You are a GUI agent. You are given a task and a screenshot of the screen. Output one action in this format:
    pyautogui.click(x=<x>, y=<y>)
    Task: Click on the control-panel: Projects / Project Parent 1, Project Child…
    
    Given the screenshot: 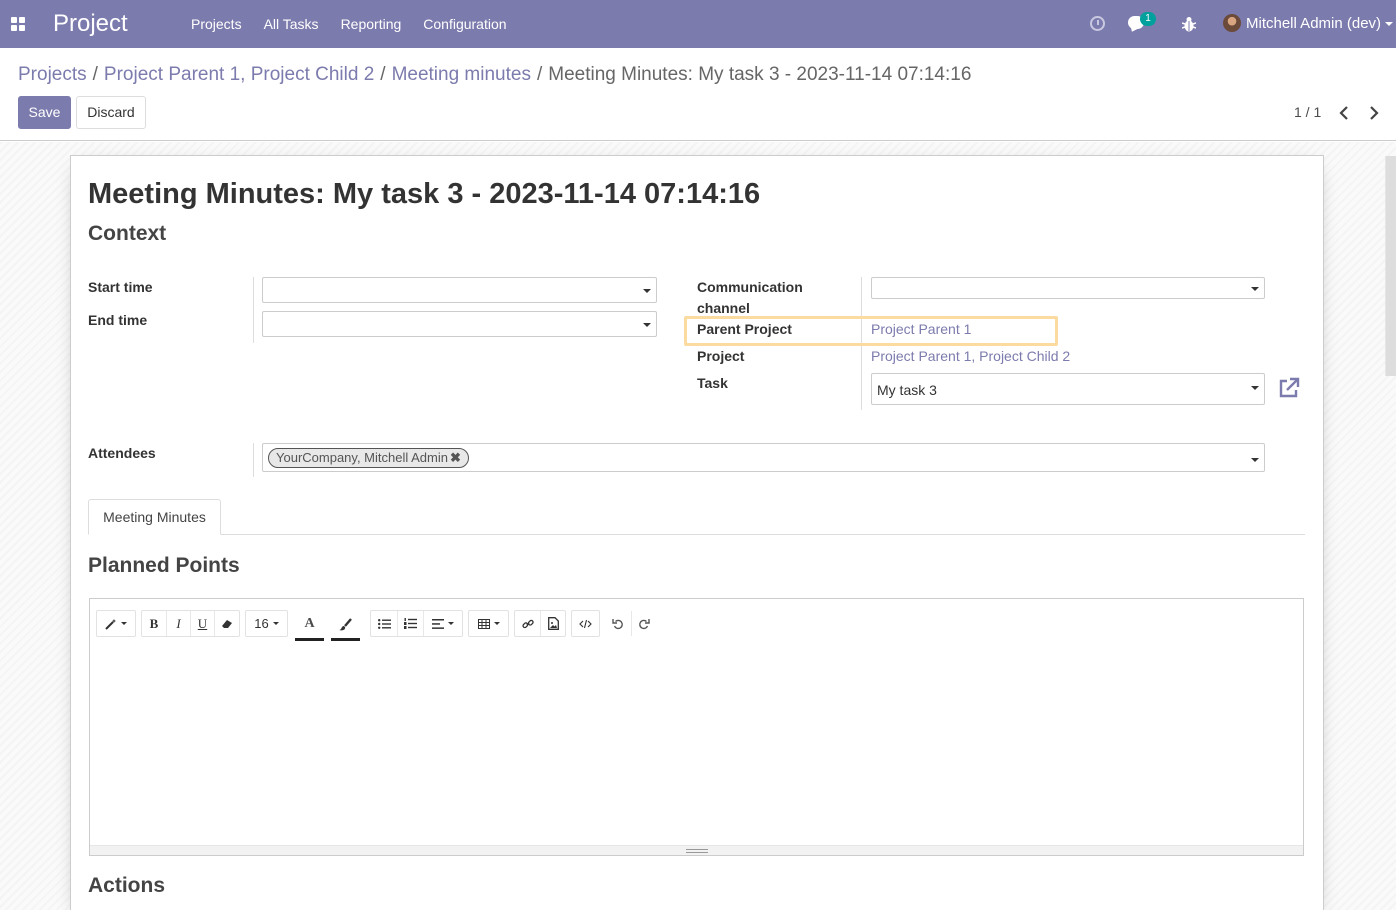 What is the action you would take?
    pyautogui.click(x=698, y=94)
    